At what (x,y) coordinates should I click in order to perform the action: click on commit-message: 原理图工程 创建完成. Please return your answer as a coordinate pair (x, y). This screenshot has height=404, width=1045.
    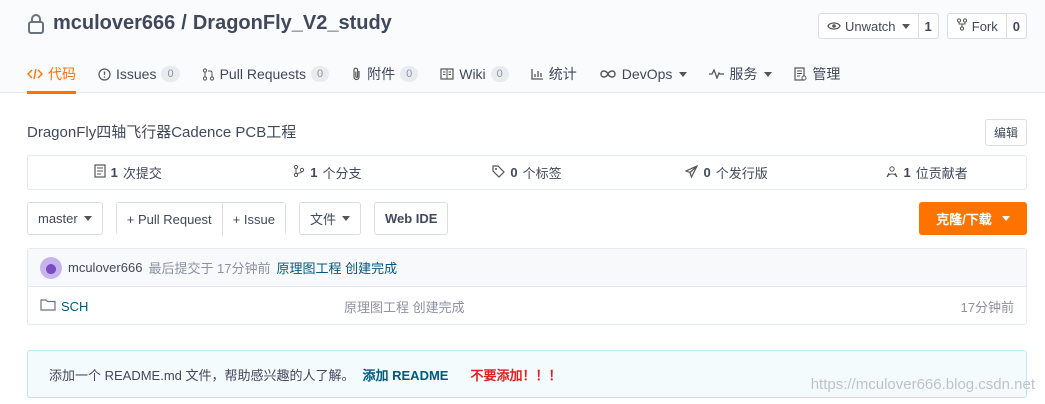
    Looking at the image, I should click on (337, 267).